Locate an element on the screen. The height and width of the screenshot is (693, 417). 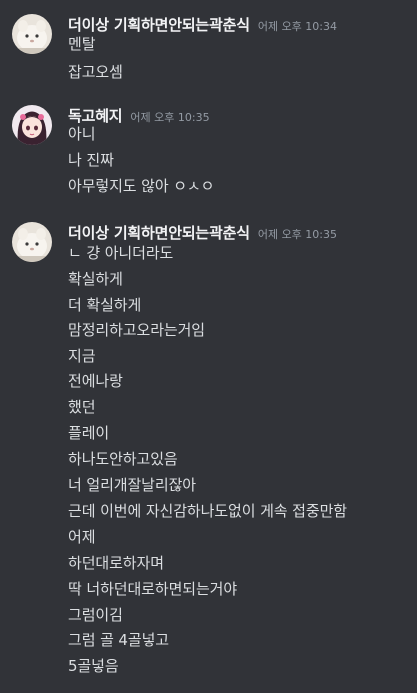
message-text: 잡고오셈 is located at coordinates (95, 72).